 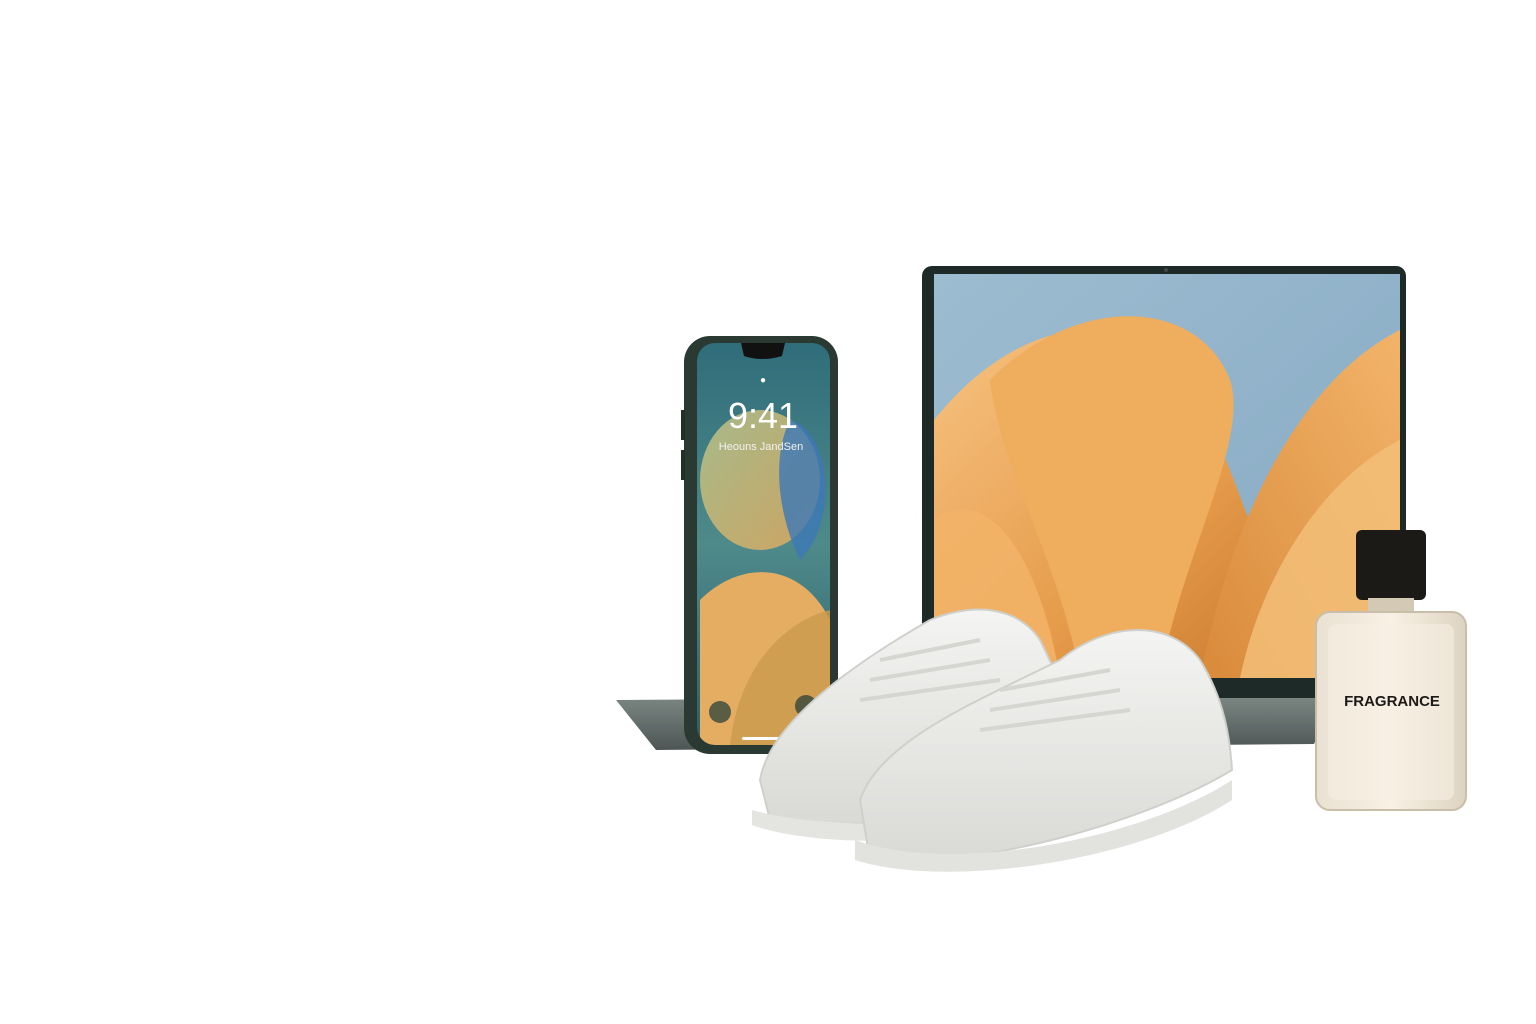 I want to click on flashlight-icon, so click(x=720, y=712).